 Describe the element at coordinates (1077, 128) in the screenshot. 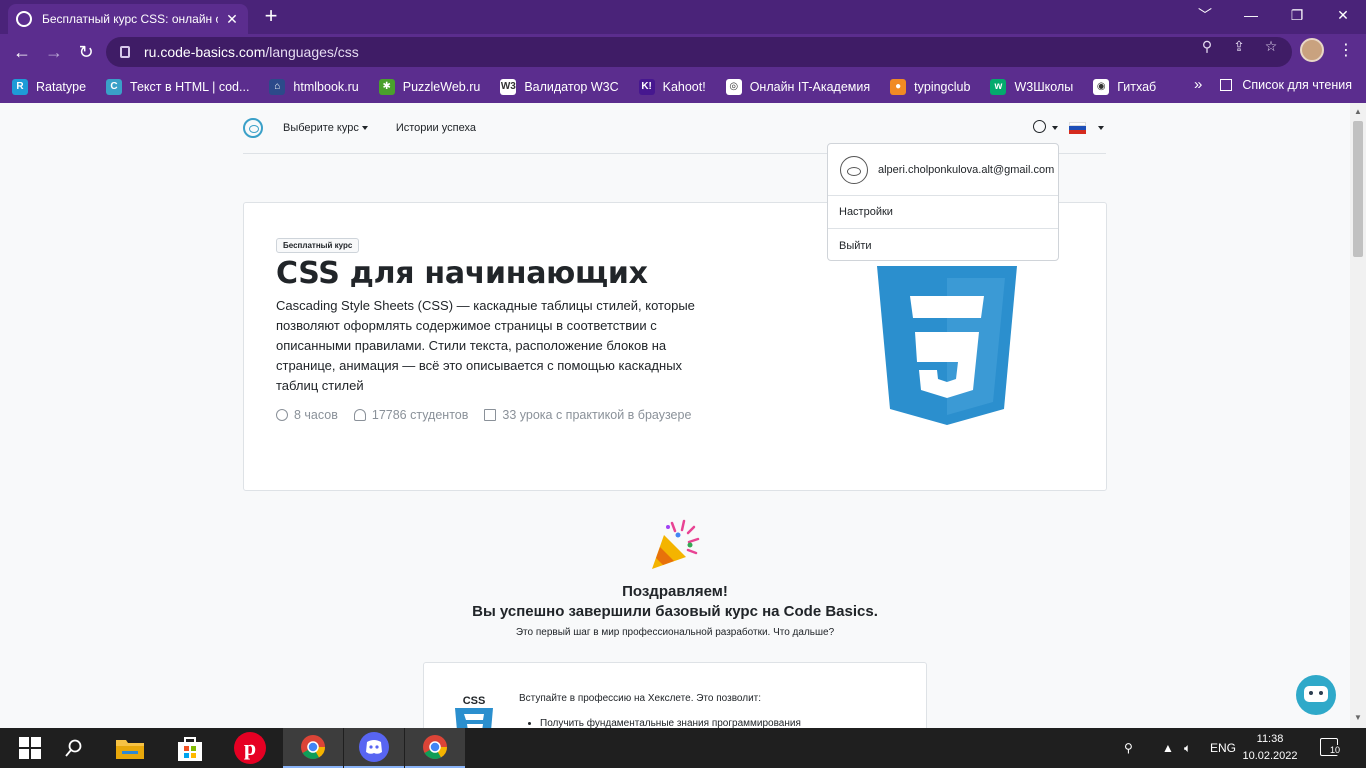

I see `russian-flag-icon` at that location.